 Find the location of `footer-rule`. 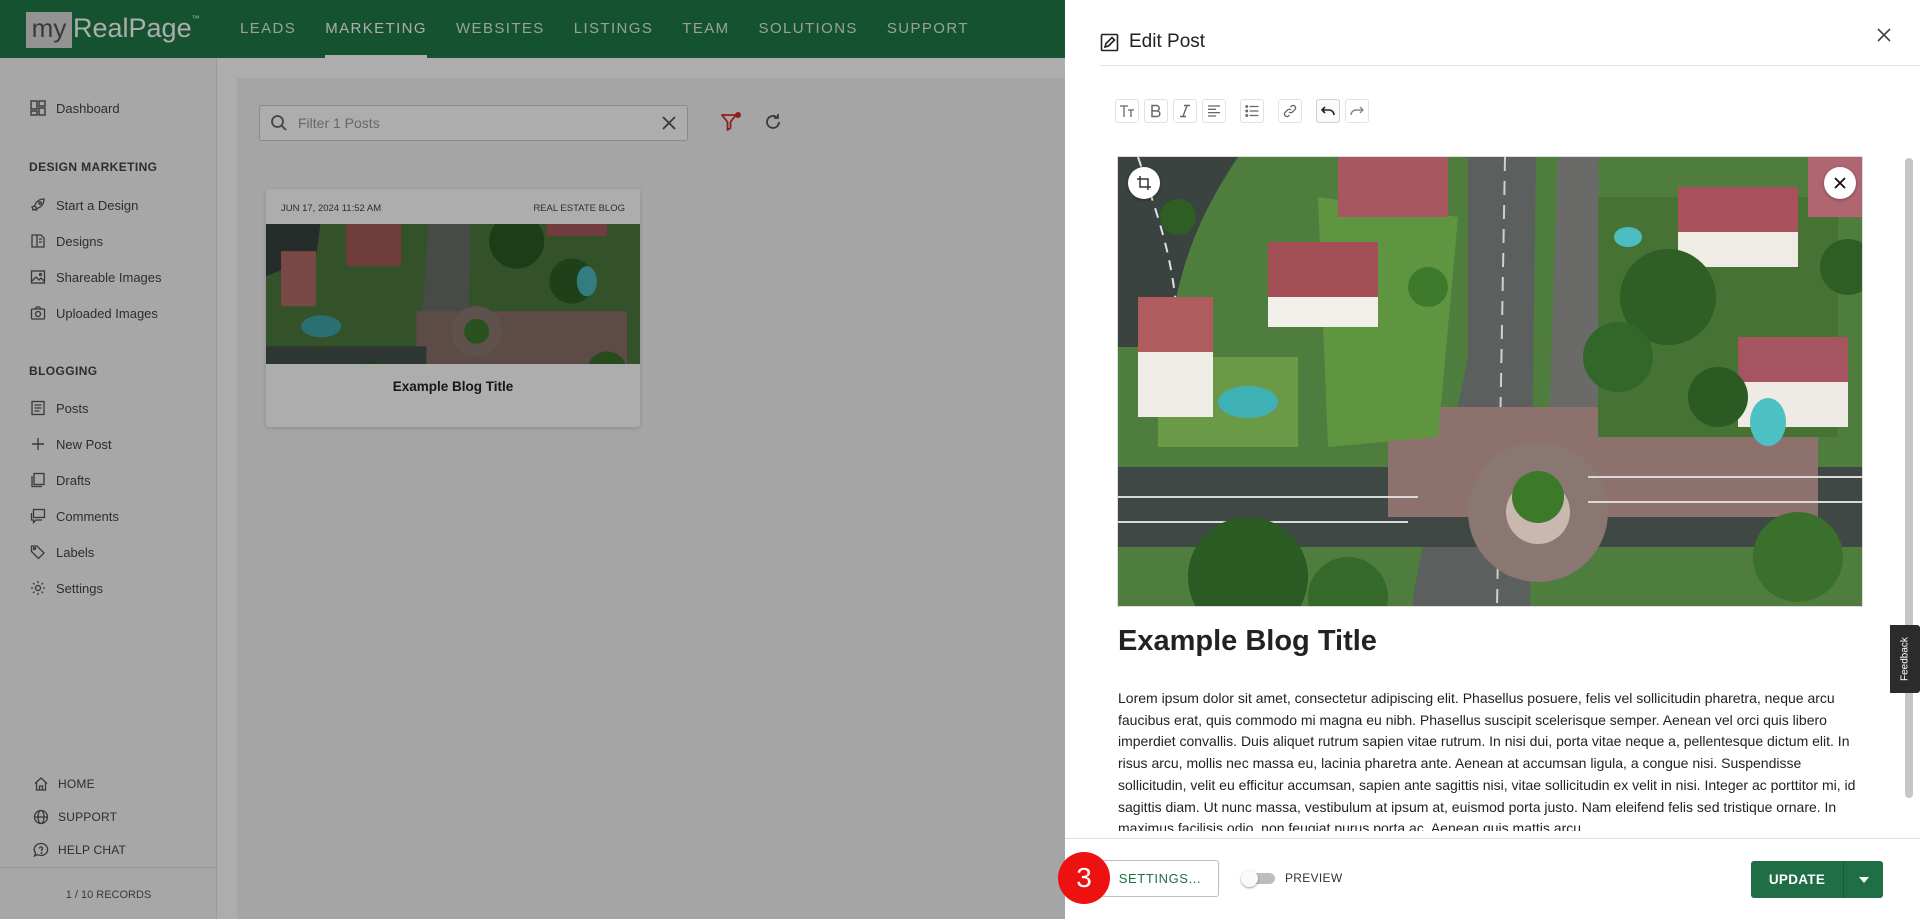

footer-rule is located at coordinates (1492, 838).